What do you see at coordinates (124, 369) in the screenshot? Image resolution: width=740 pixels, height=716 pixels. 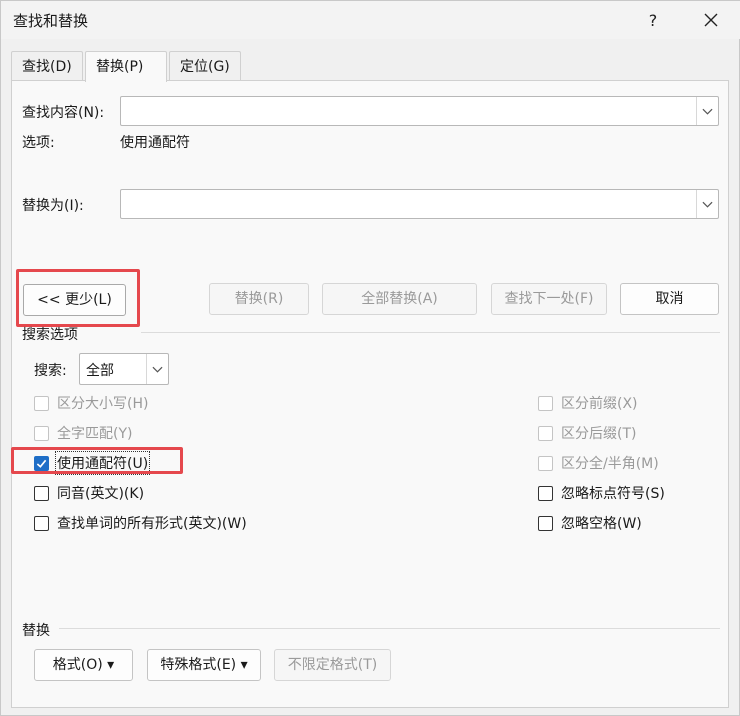 I see `search-scope-select: 全部` at bounding box center [124, 369].